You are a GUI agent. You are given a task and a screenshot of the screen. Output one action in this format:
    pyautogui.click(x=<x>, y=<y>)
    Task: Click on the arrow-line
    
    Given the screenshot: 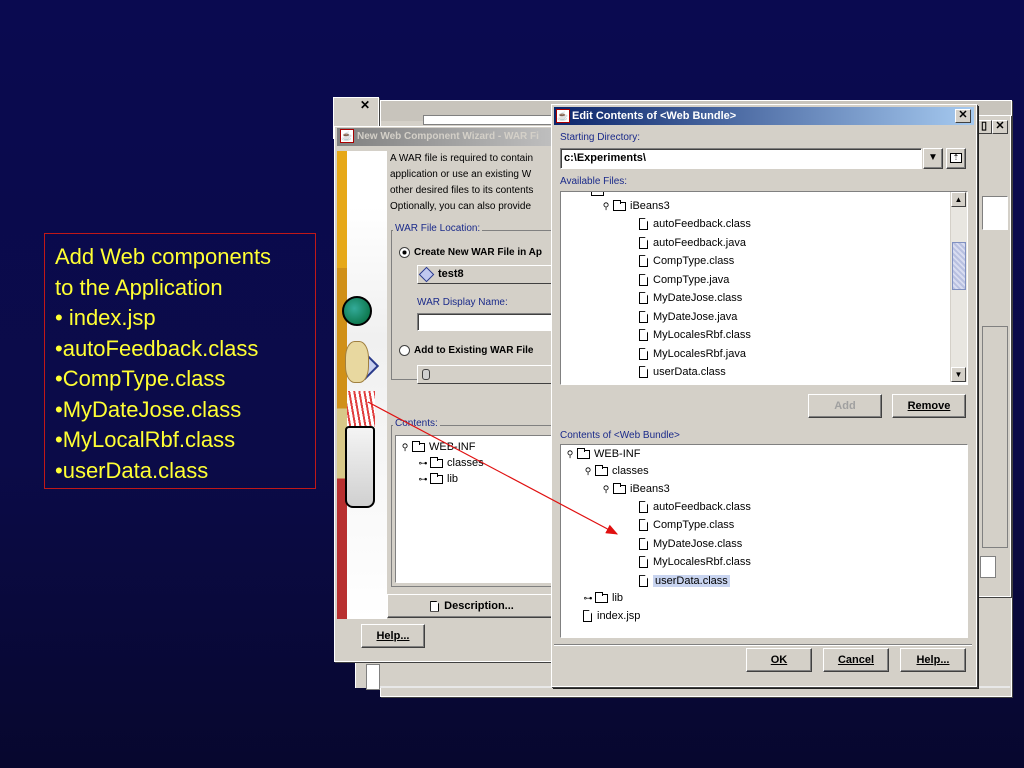 What is the action you would take?
    pyautogui.click(x=493, y=468)
    